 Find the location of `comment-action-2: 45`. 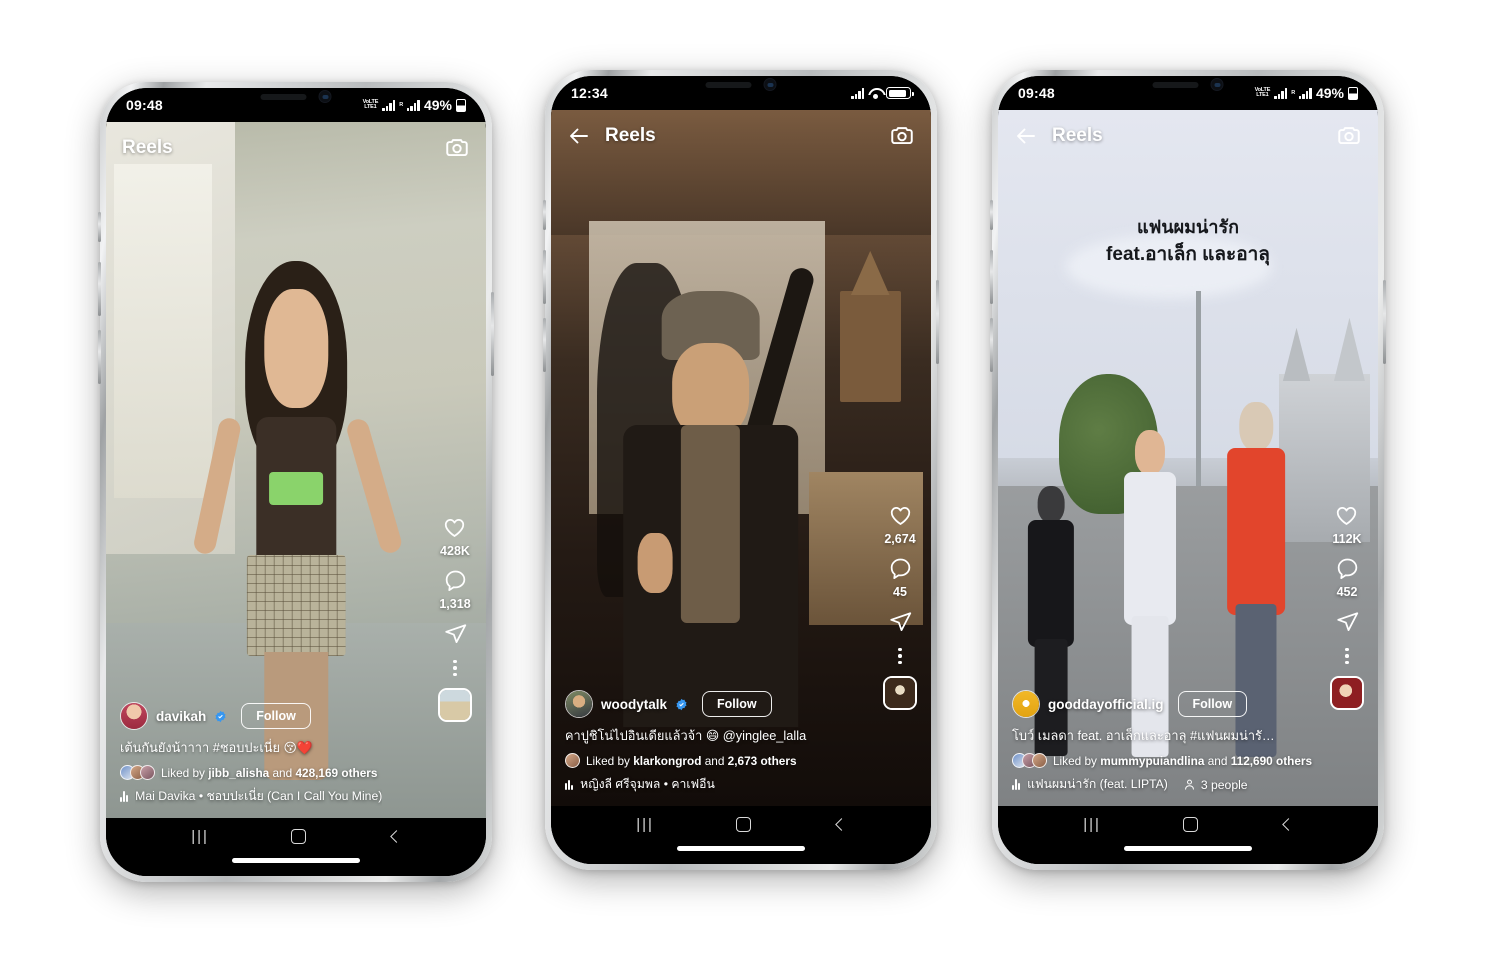

comment-action-2: 45 is located at coordinates (900, 577).